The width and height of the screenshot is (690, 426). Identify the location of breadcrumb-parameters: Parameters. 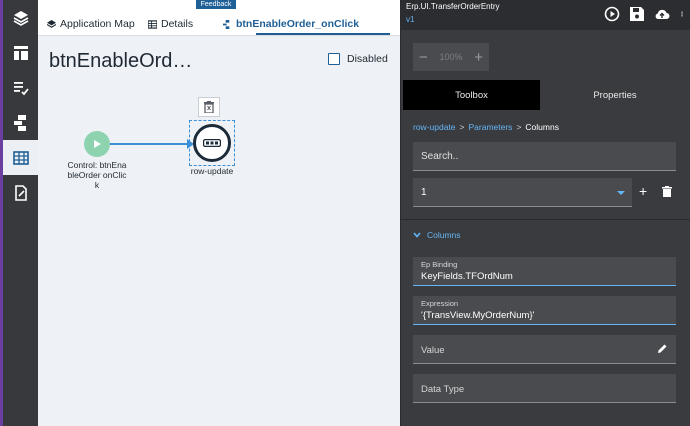
(491, 127).